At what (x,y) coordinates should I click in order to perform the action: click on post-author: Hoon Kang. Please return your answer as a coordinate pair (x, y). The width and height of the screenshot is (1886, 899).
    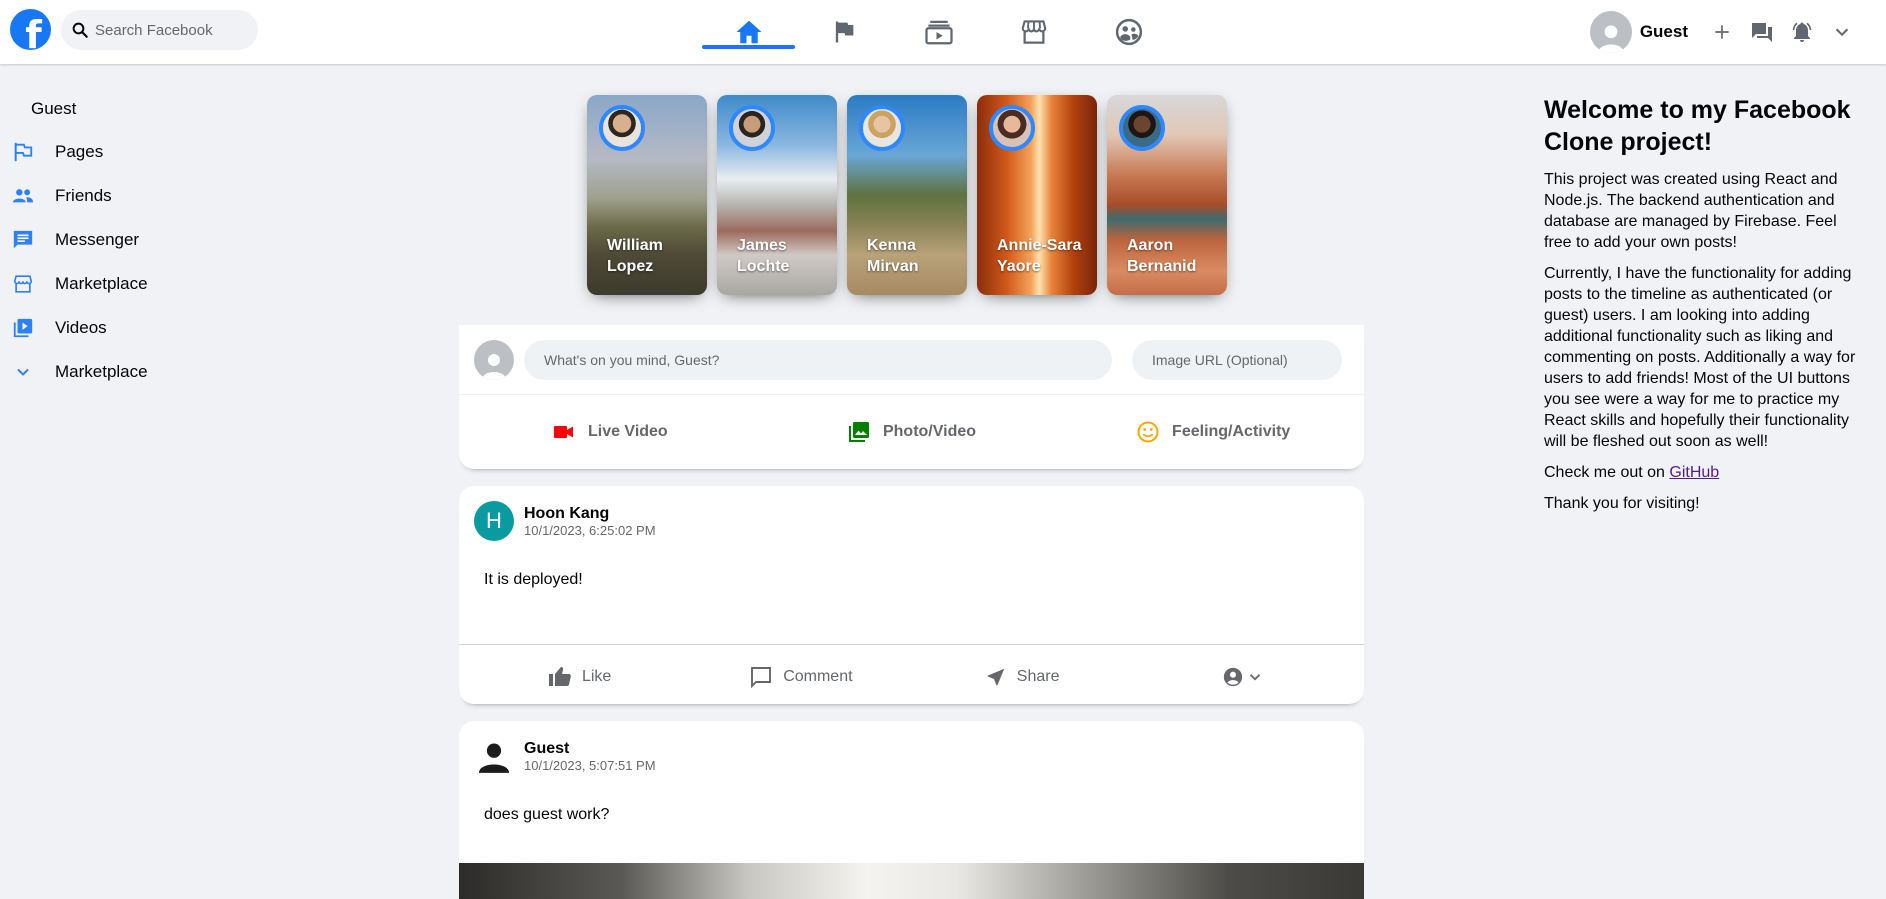
    Looking at the image, I should click on (590, 513).